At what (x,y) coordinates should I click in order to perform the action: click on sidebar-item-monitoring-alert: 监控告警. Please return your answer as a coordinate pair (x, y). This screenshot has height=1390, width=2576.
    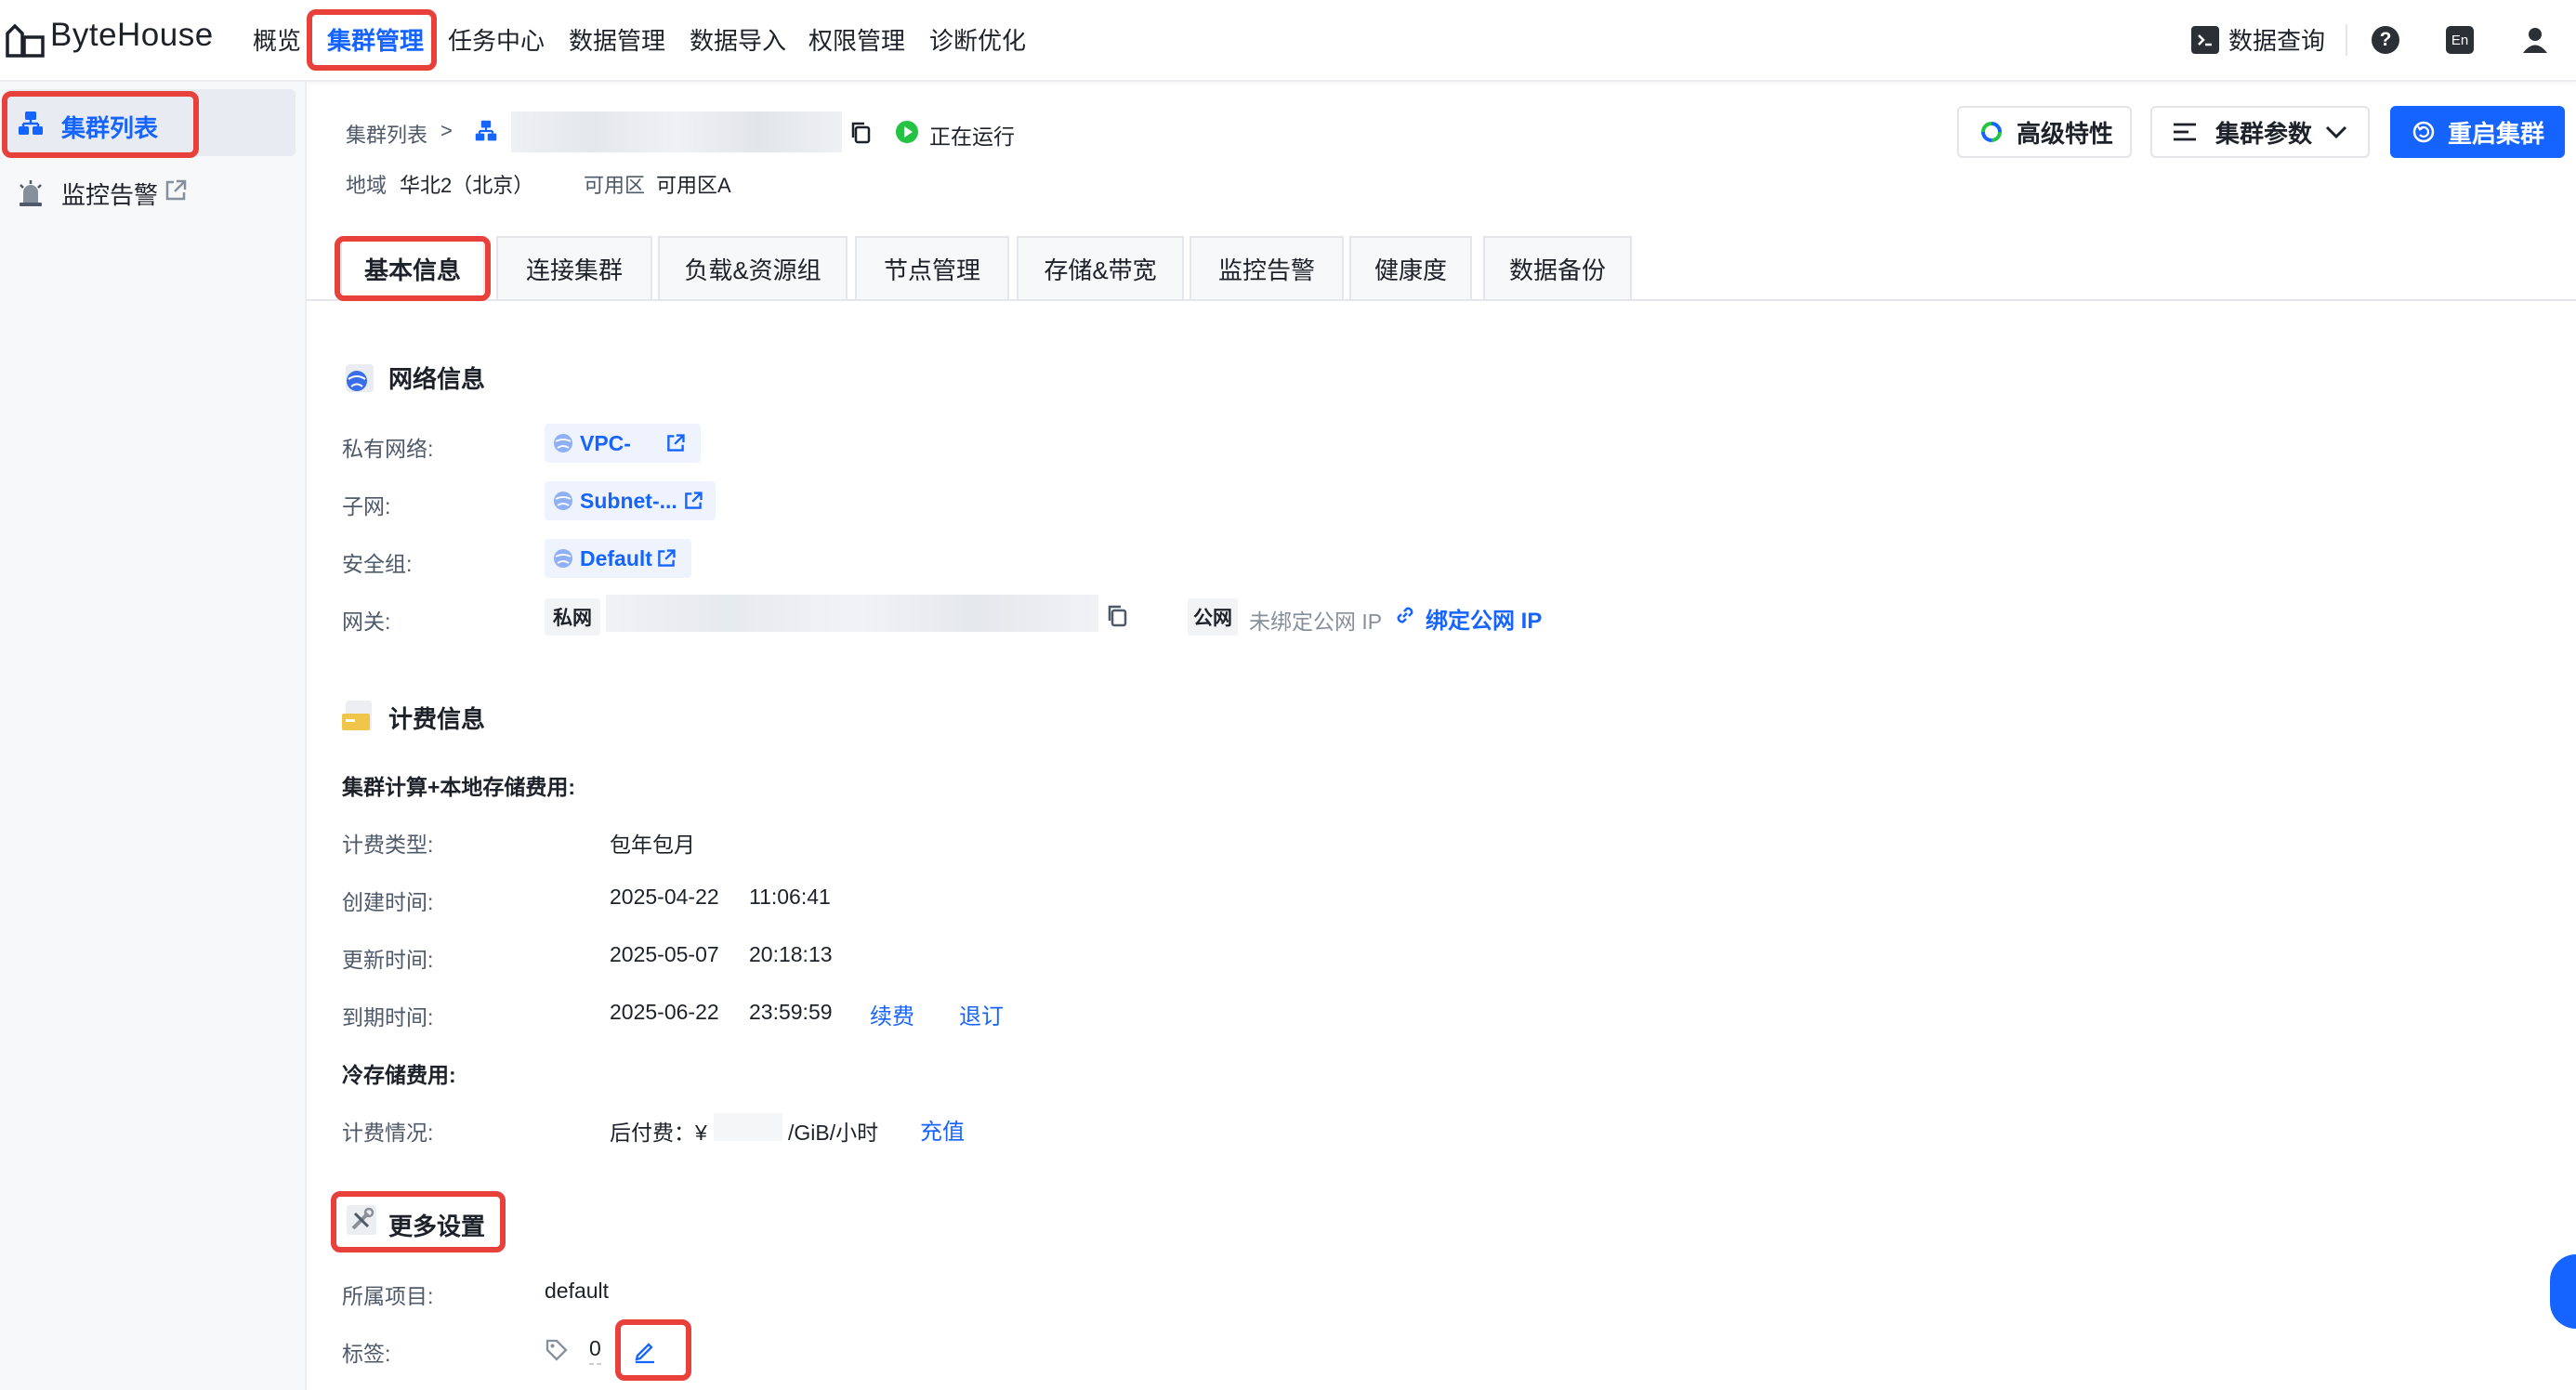
    Looking at the image, I should click on (109, 194).